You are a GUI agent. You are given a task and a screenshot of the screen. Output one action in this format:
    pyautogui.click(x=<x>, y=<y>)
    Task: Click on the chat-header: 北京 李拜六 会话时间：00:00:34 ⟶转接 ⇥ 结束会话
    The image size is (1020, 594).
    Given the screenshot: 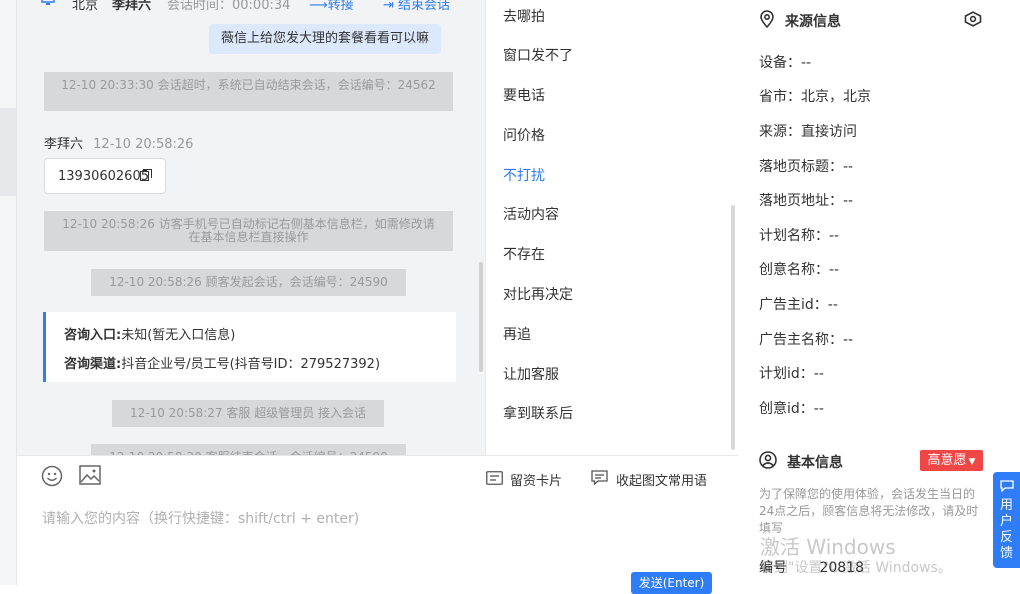 What is the action you would take?
    pyautogui.click(x=251, y=7)
    